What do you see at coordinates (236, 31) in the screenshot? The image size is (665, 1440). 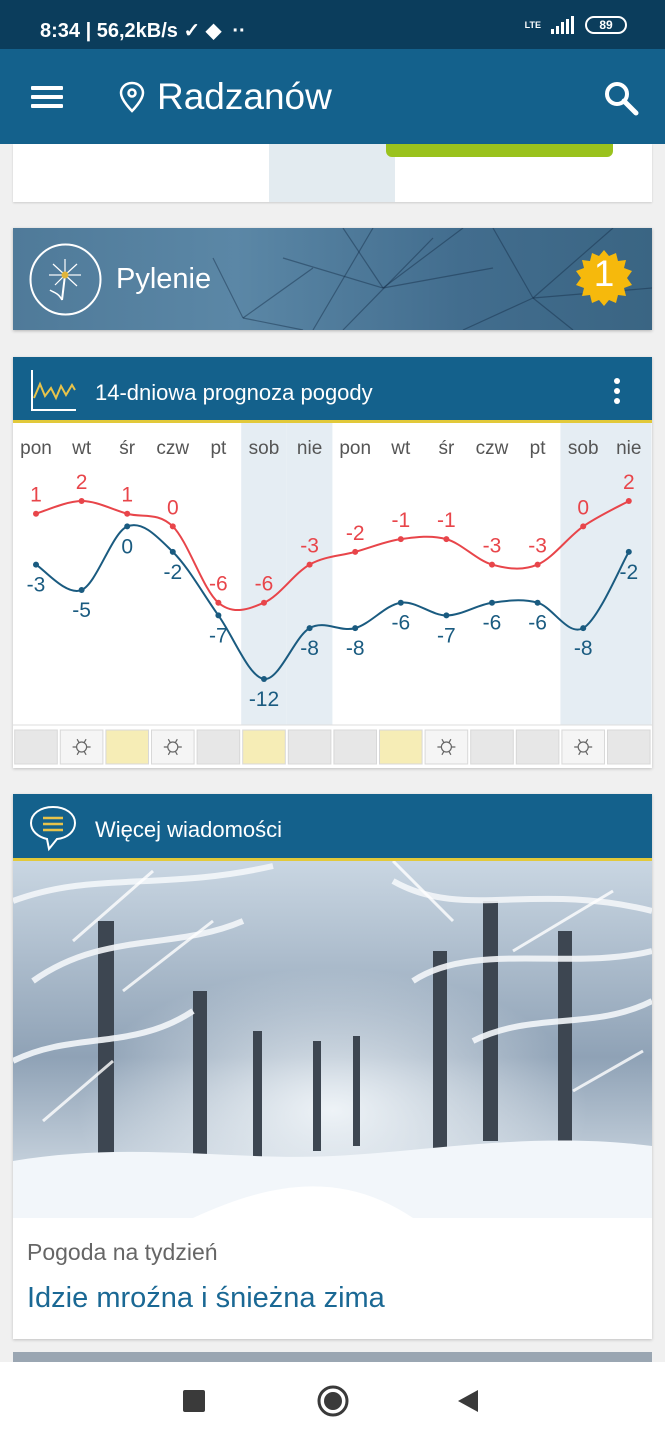 I see `more-notifications-icon: ··` at bounding box center [236, 31].